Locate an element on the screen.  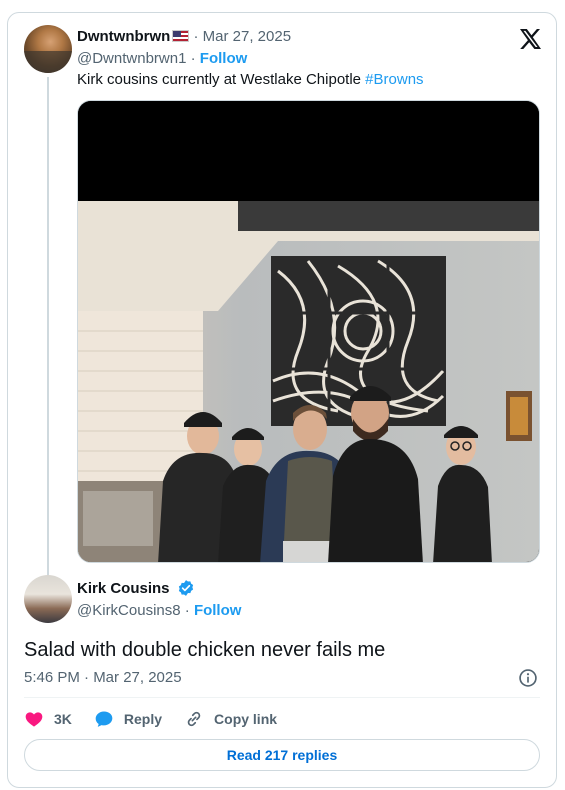
quoted-follow-link: Follow is located at coordinates (224, 58).